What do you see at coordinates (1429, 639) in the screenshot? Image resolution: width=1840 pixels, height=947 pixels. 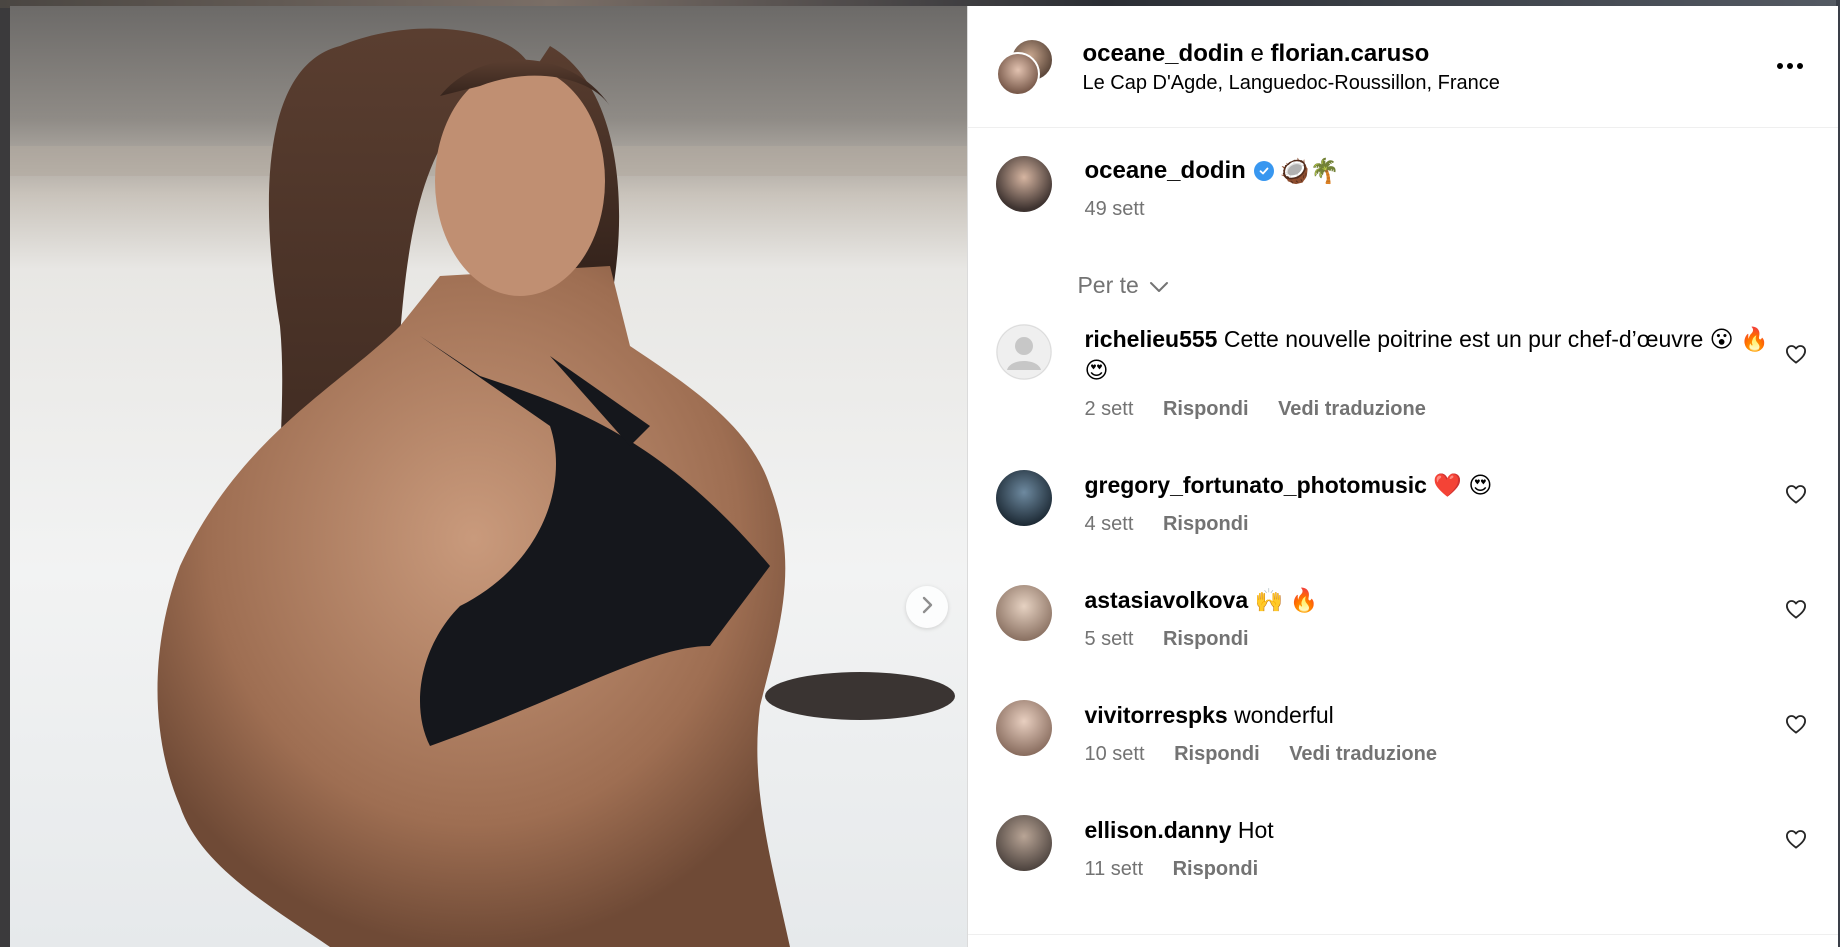 I see `comment-meta: 5 sett Rispondi` at bounding box center [1429, 639].